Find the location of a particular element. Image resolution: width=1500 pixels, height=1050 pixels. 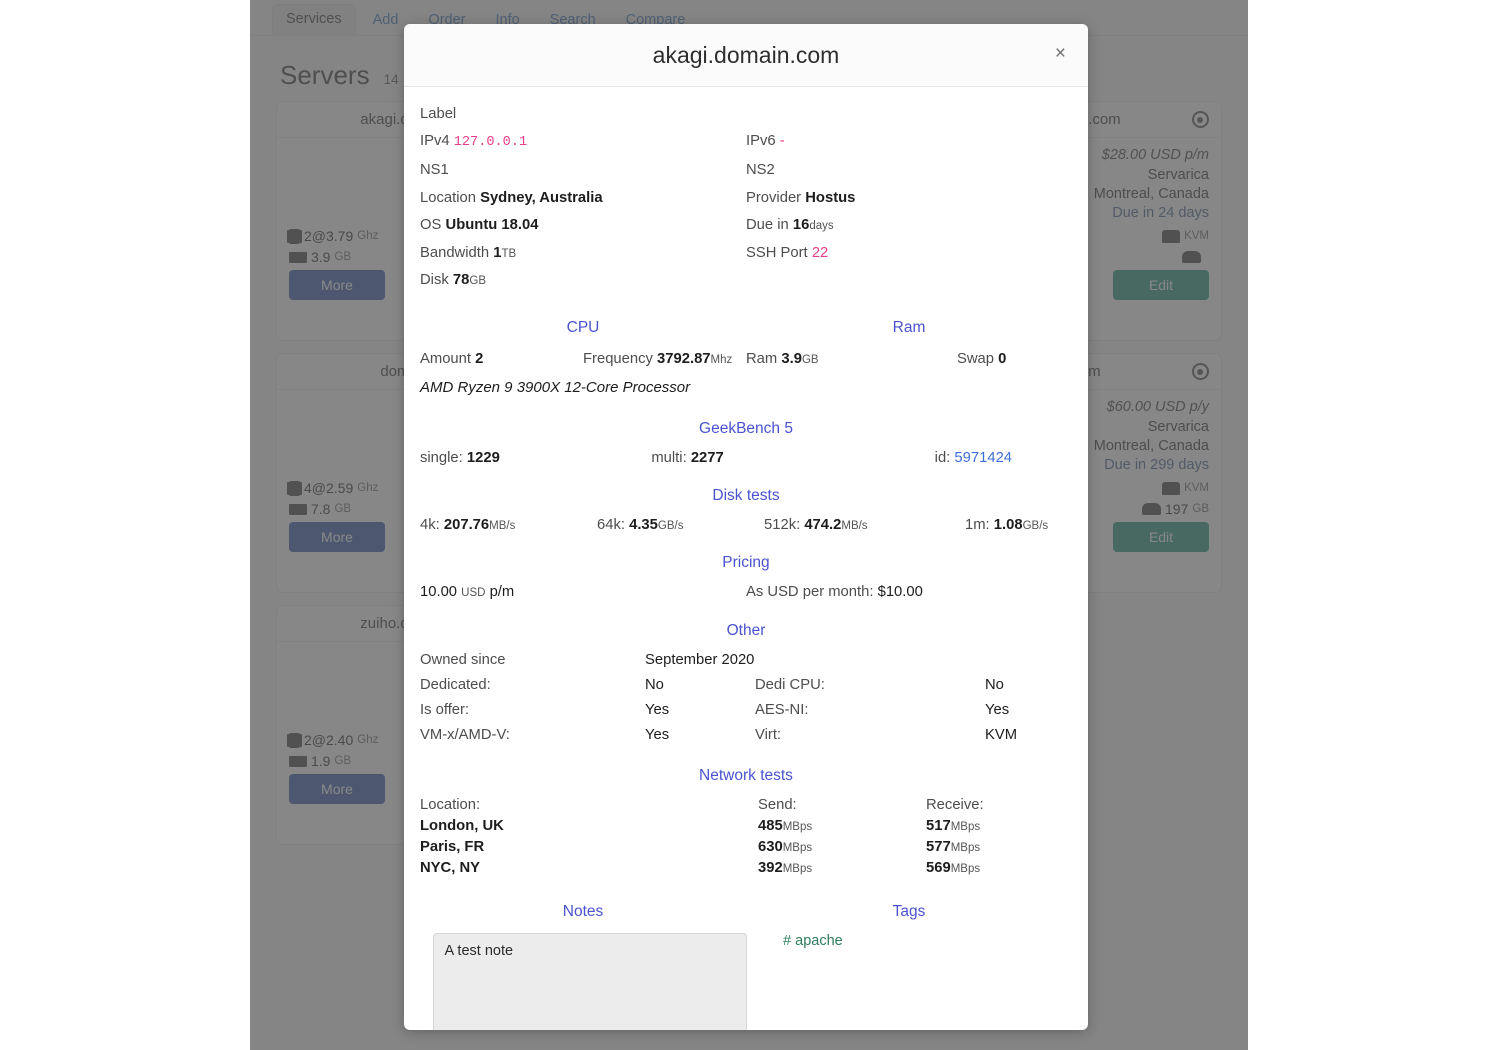

disk-test-1m: 1m: 1.08GB/s is located at coordinates (990, 525).